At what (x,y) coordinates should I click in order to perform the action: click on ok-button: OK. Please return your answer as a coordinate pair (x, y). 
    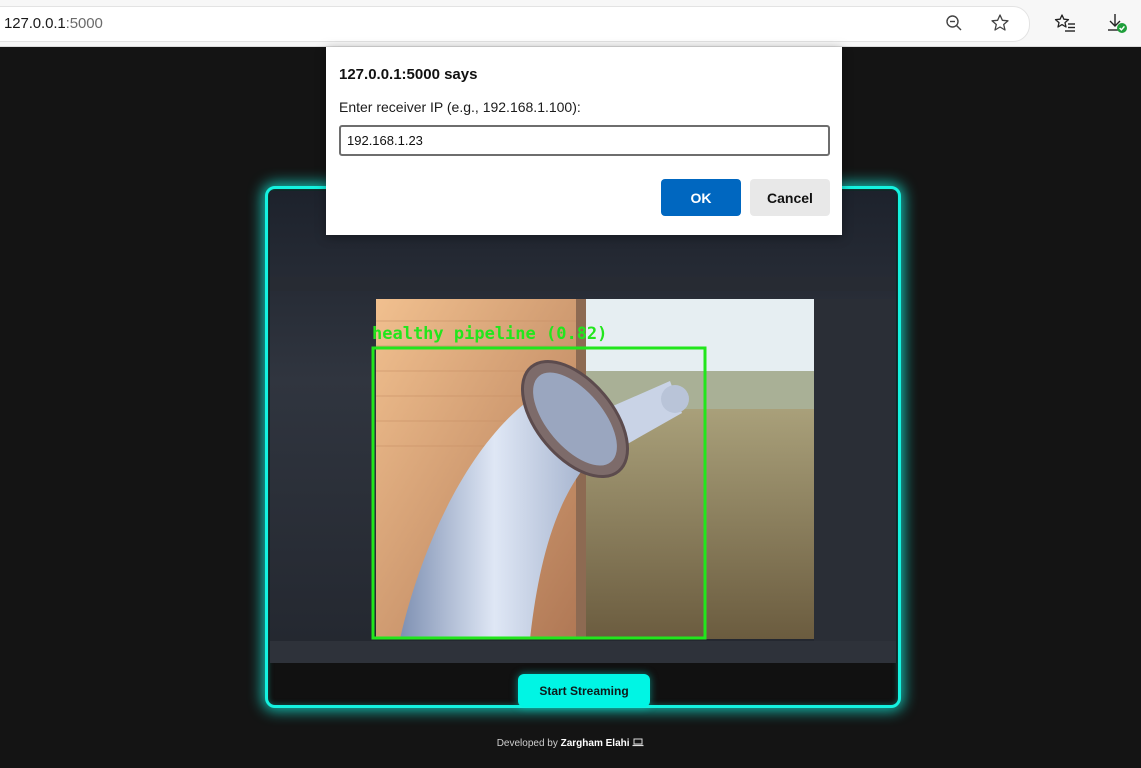
    Looking at the image, I should click on (701, 197).